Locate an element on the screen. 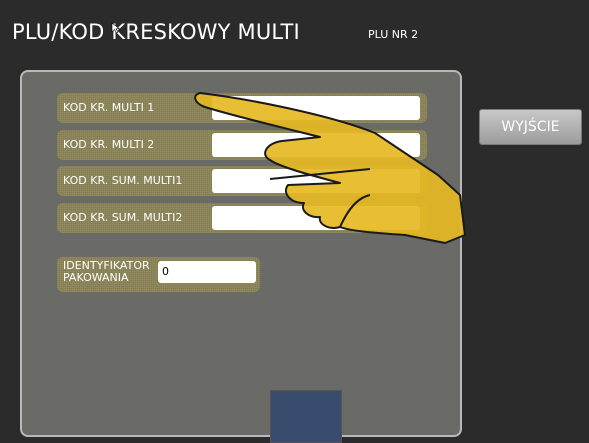 The width and height of the screenshot is (589, 443). row-identyfikator-pakowania: IDENTYFIKATOR PAKOWANIA 0 is located at coordinates (158, 274).